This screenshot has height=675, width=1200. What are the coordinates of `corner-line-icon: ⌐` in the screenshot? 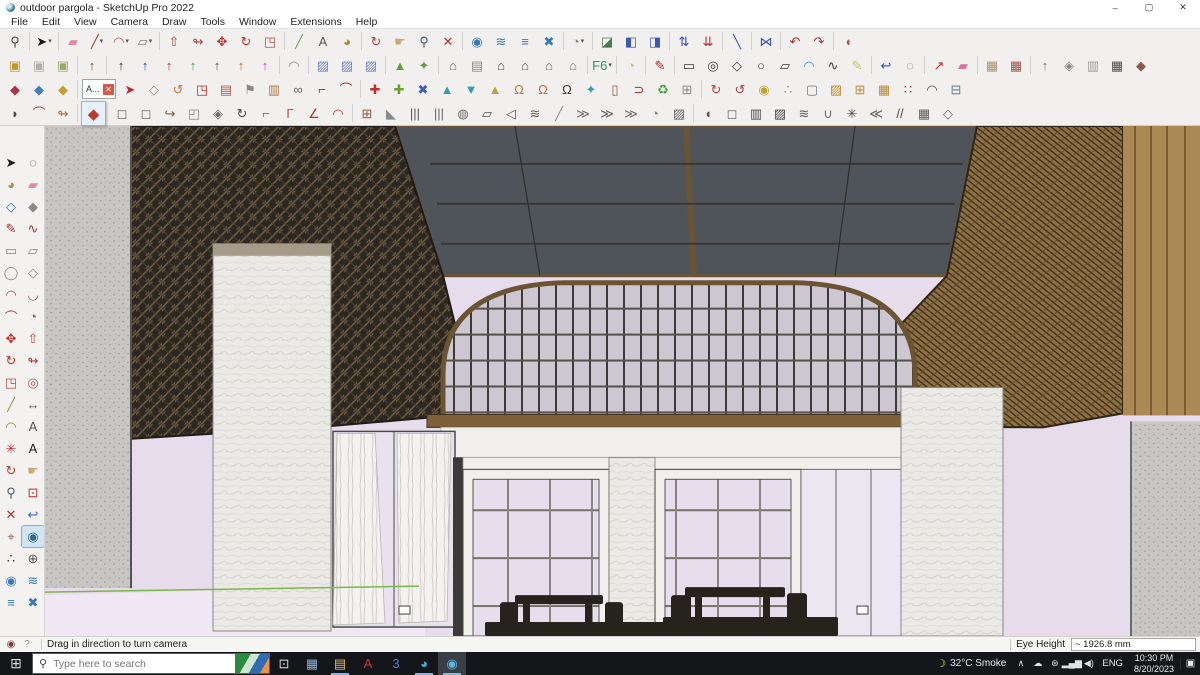 It's located at (322, 89).